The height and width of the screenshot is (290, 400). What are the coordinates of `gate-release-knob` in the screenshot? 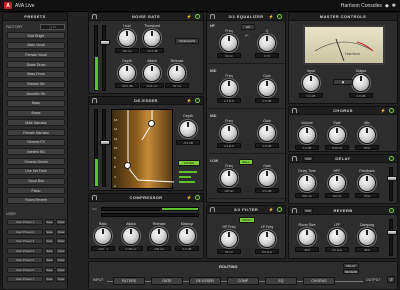 It's located at (177, 73).